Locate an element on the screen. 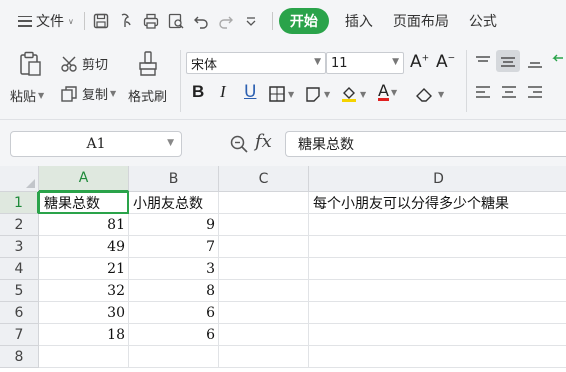 This screenshot has height=372, width=566. cell-a5: 32 is located at coordinates (84, 291).